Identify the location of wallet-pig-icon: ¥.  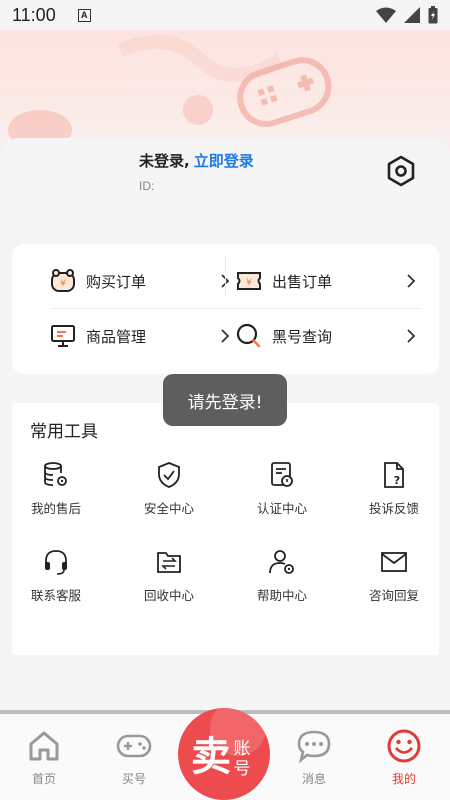
(63, 280).